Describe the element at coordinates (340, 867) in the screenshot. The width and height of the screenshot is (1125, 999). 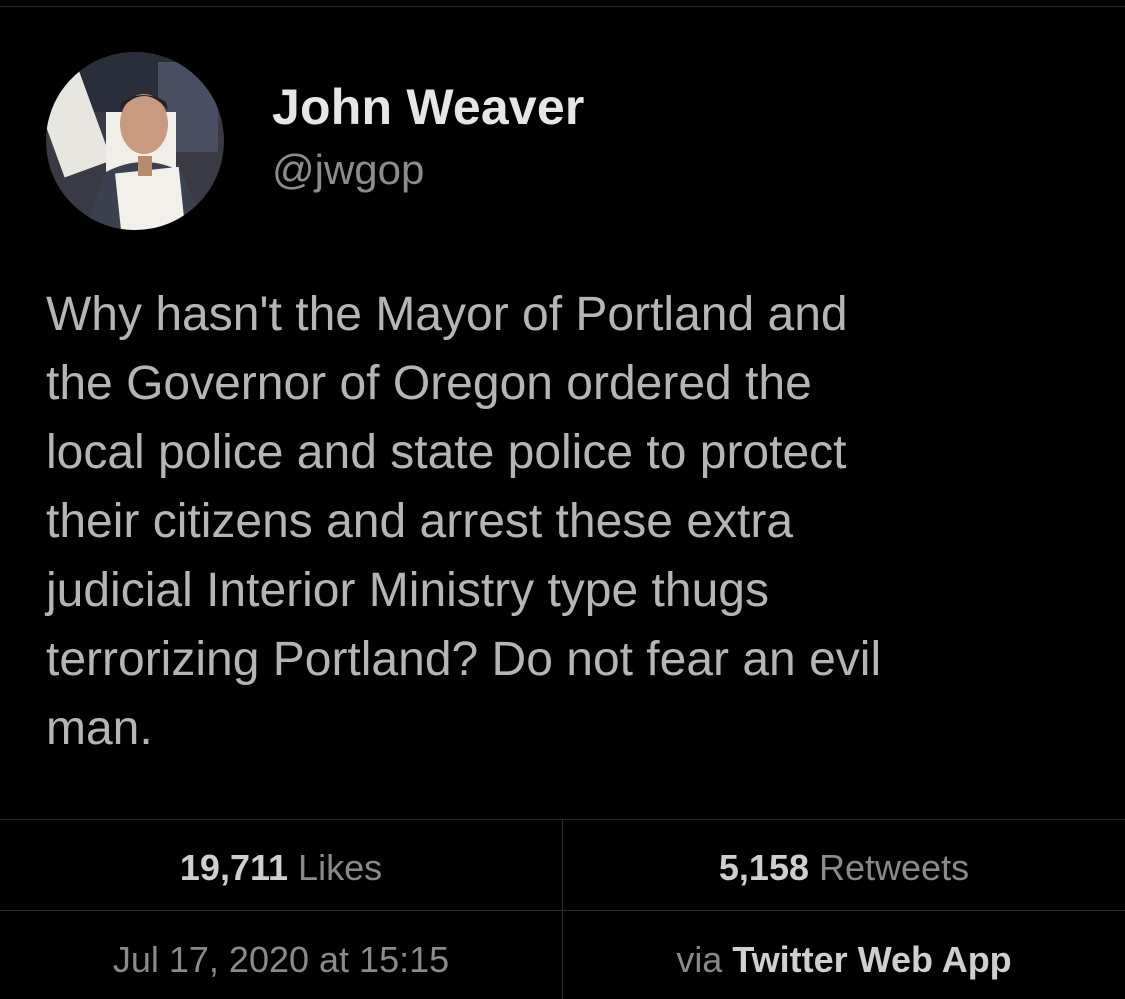
I see `likes-label: Likes` at that location.